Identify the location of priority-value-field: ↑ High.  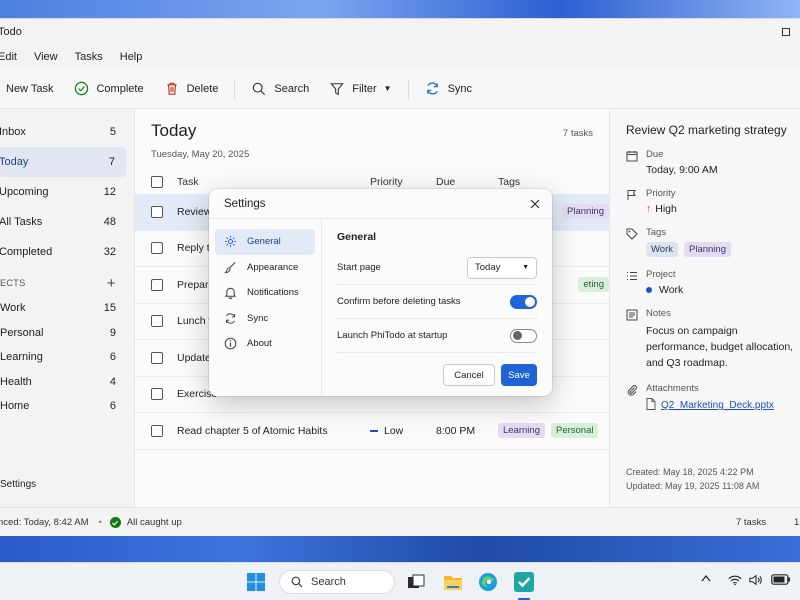
(661, 209).